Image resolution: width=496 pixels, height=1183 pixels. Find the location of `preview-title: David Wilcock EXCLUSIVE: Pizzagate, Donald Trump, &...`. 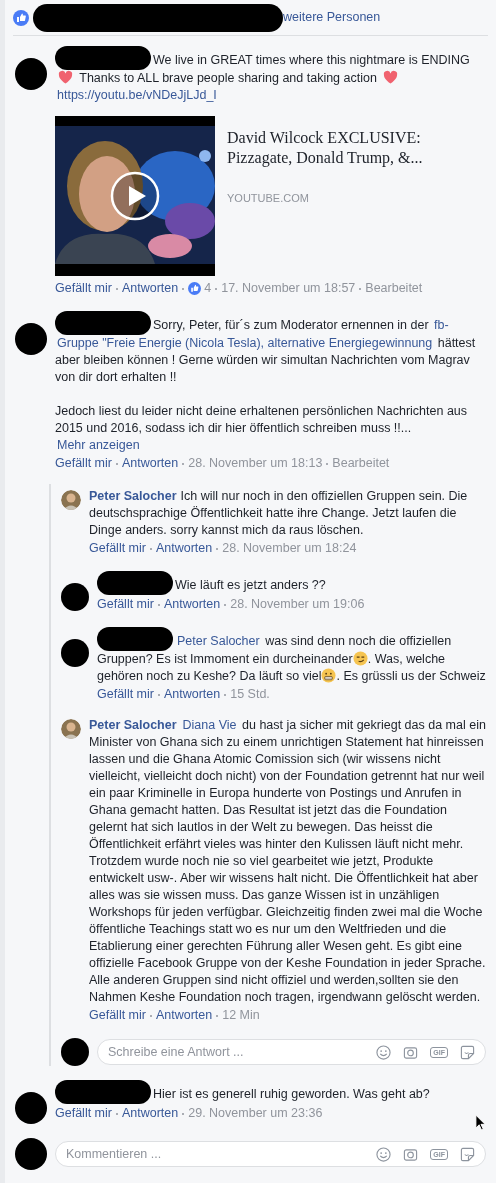

preview-title: David Wilcock EXCLUSIVE: Pizzagate, Donald Trump, &... is located at coordinates (356, 148).